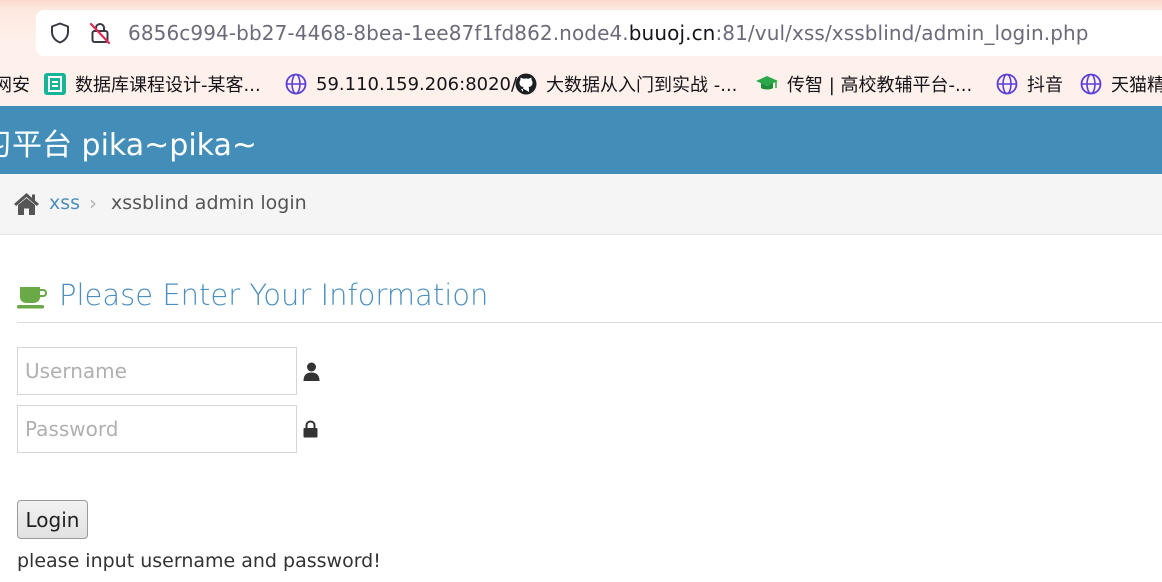 The image size is (1162, 582). Describe the element at coordinates (1045, 85) in the screenshot. I see `bookmark-label: 抖音` at that location.